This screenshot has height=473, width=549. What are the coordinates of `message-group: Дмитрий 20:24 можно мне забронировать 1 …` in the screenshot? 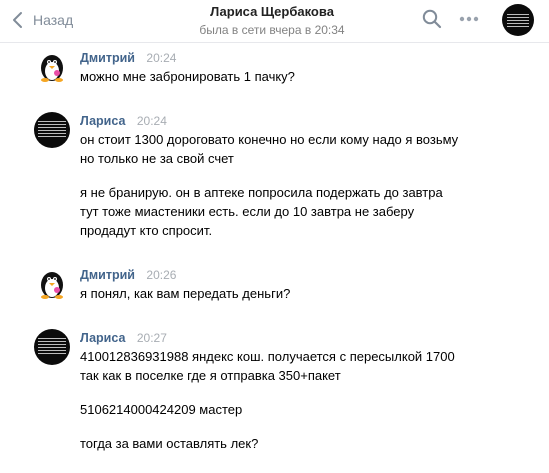 It's located at (274, 64).